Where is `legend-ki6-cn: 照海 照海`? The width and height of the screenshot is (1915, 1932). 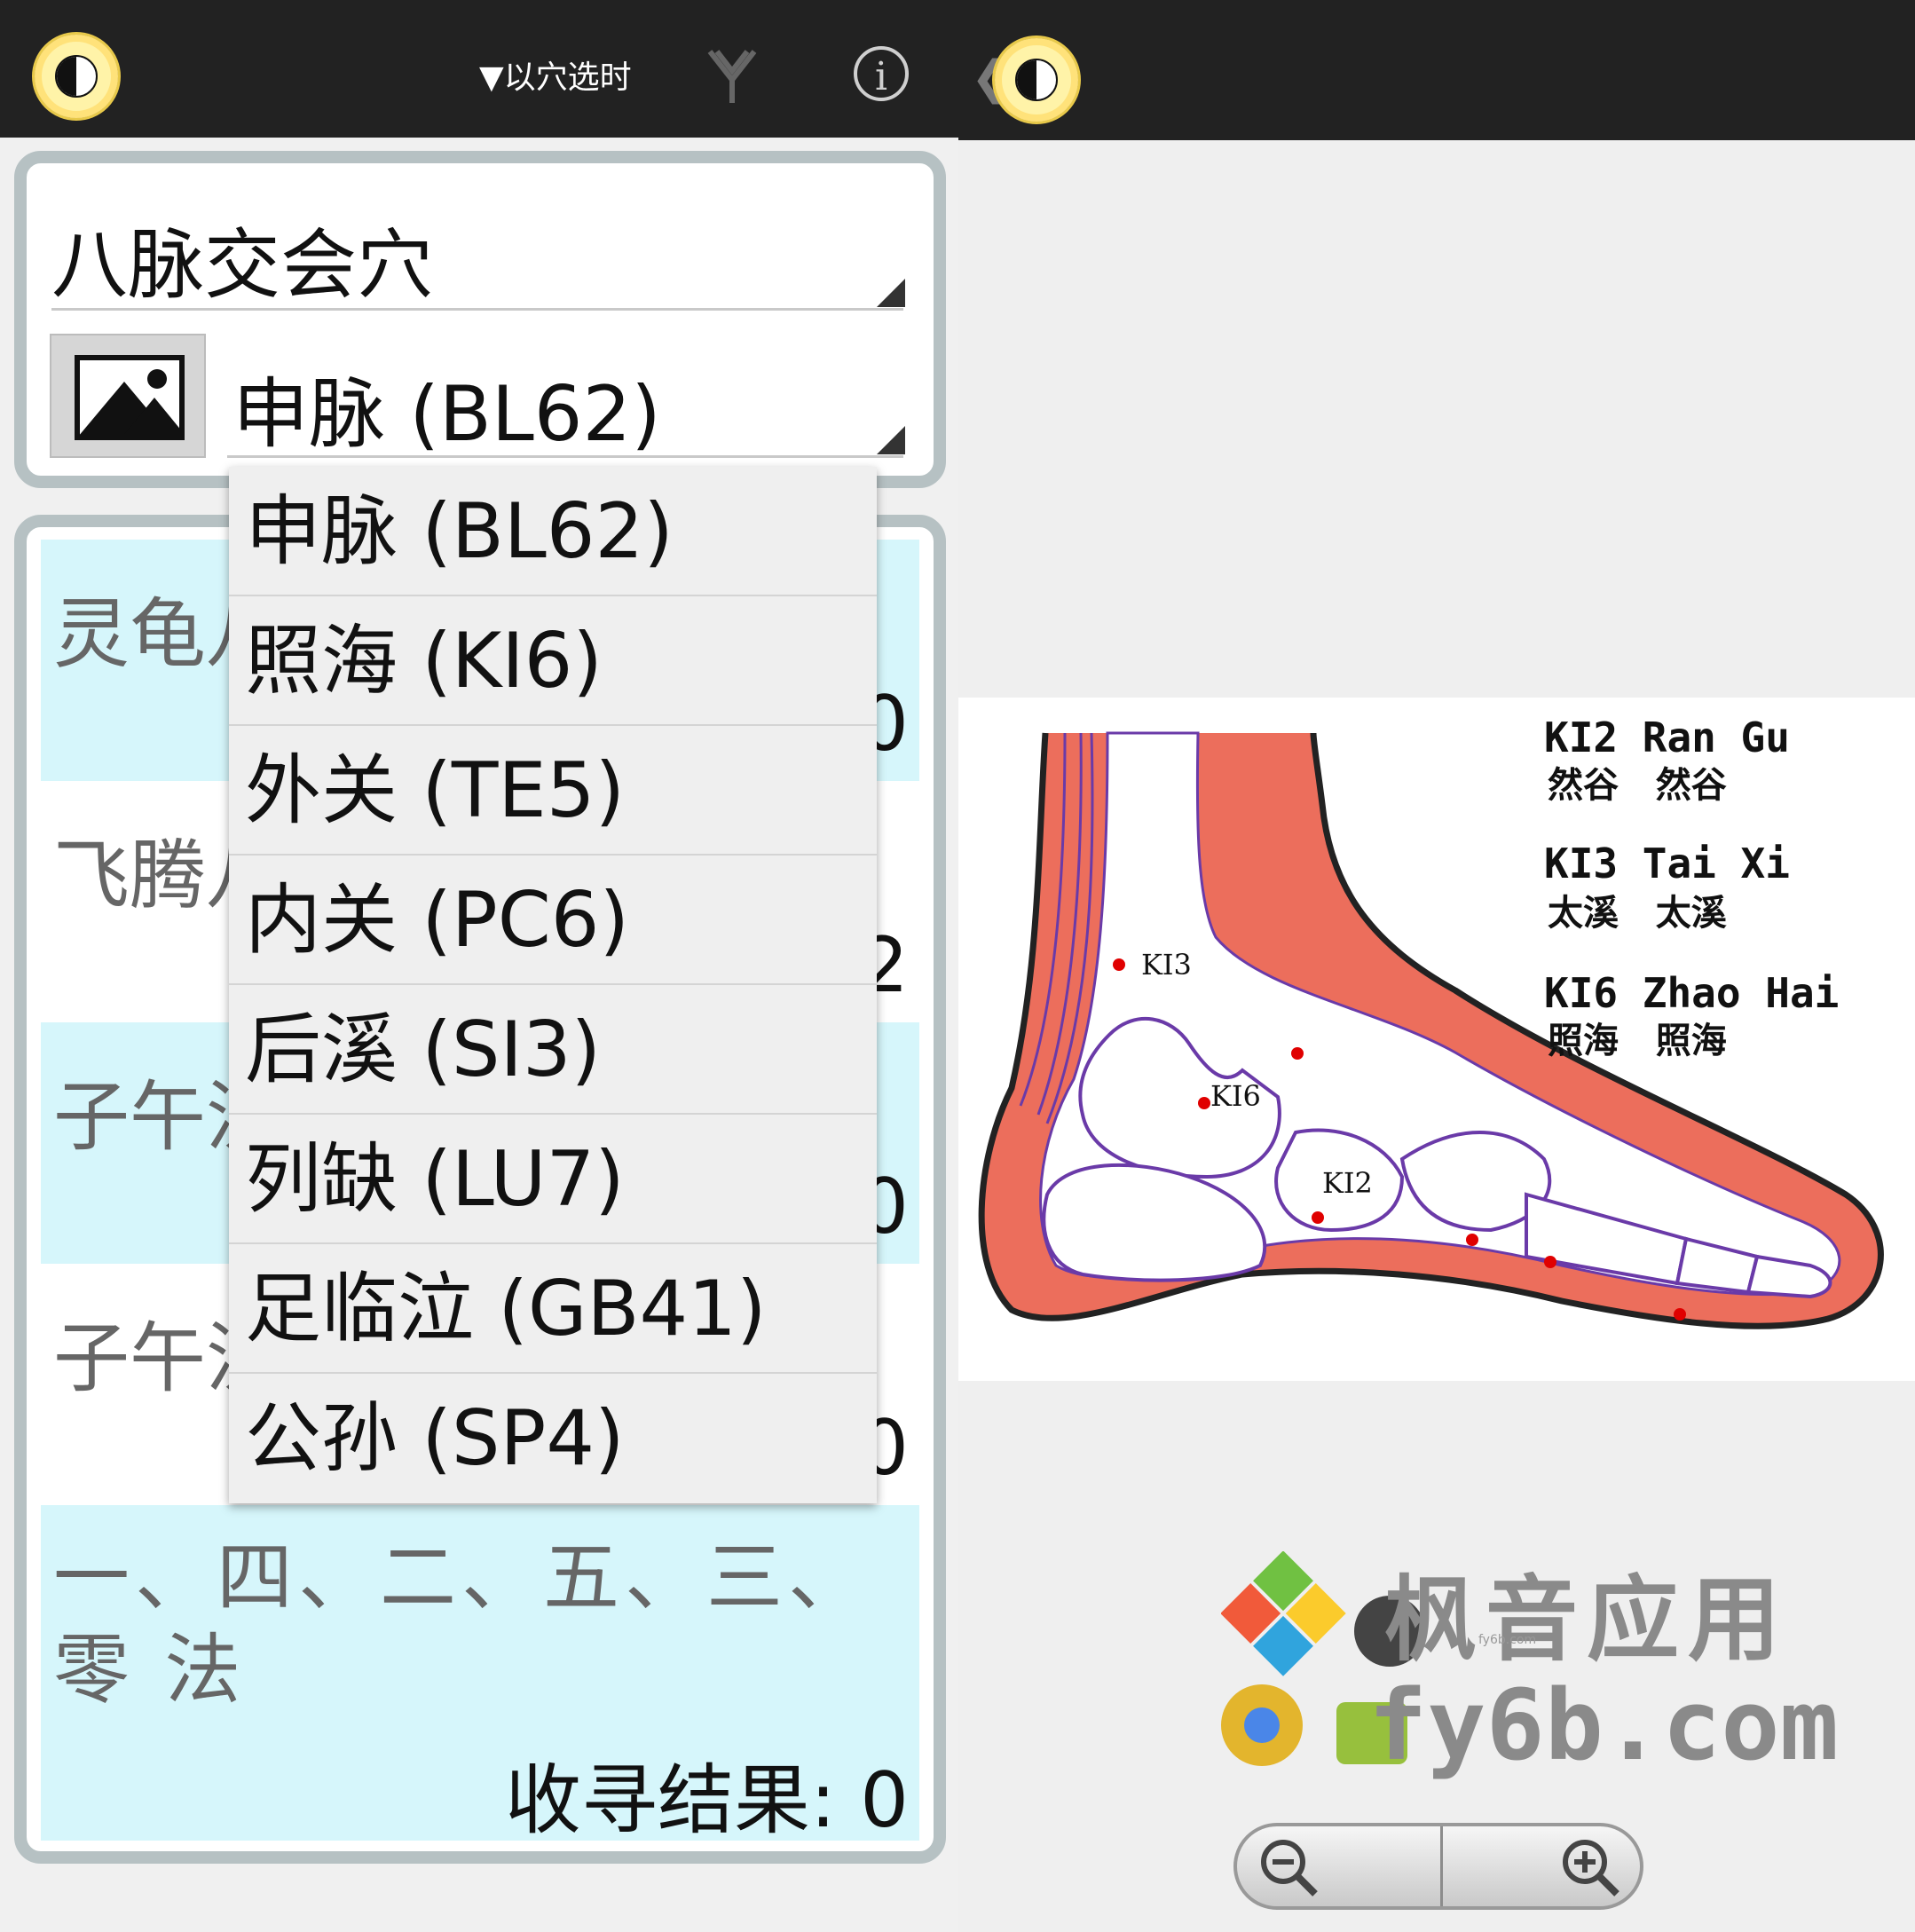 legend-ki6-cn: 照海 照海 is located at coordinates (1638, 1041).